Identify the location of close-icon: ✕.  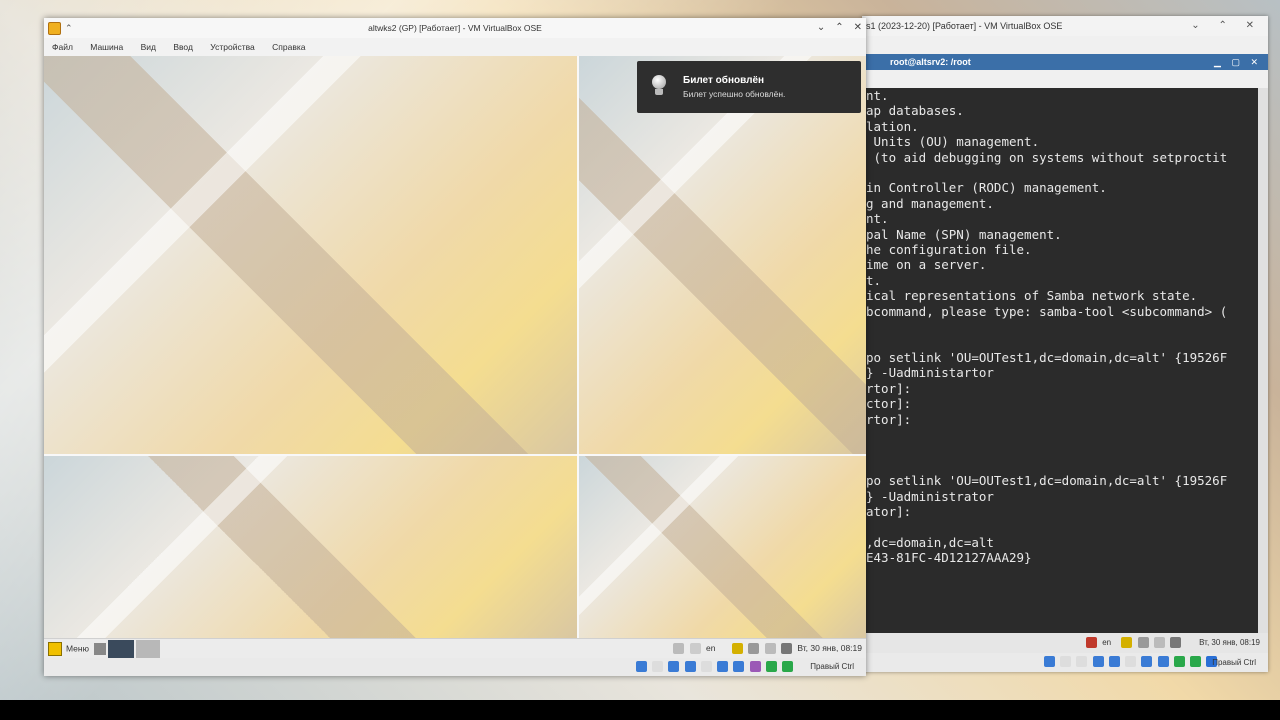
(858, 27).